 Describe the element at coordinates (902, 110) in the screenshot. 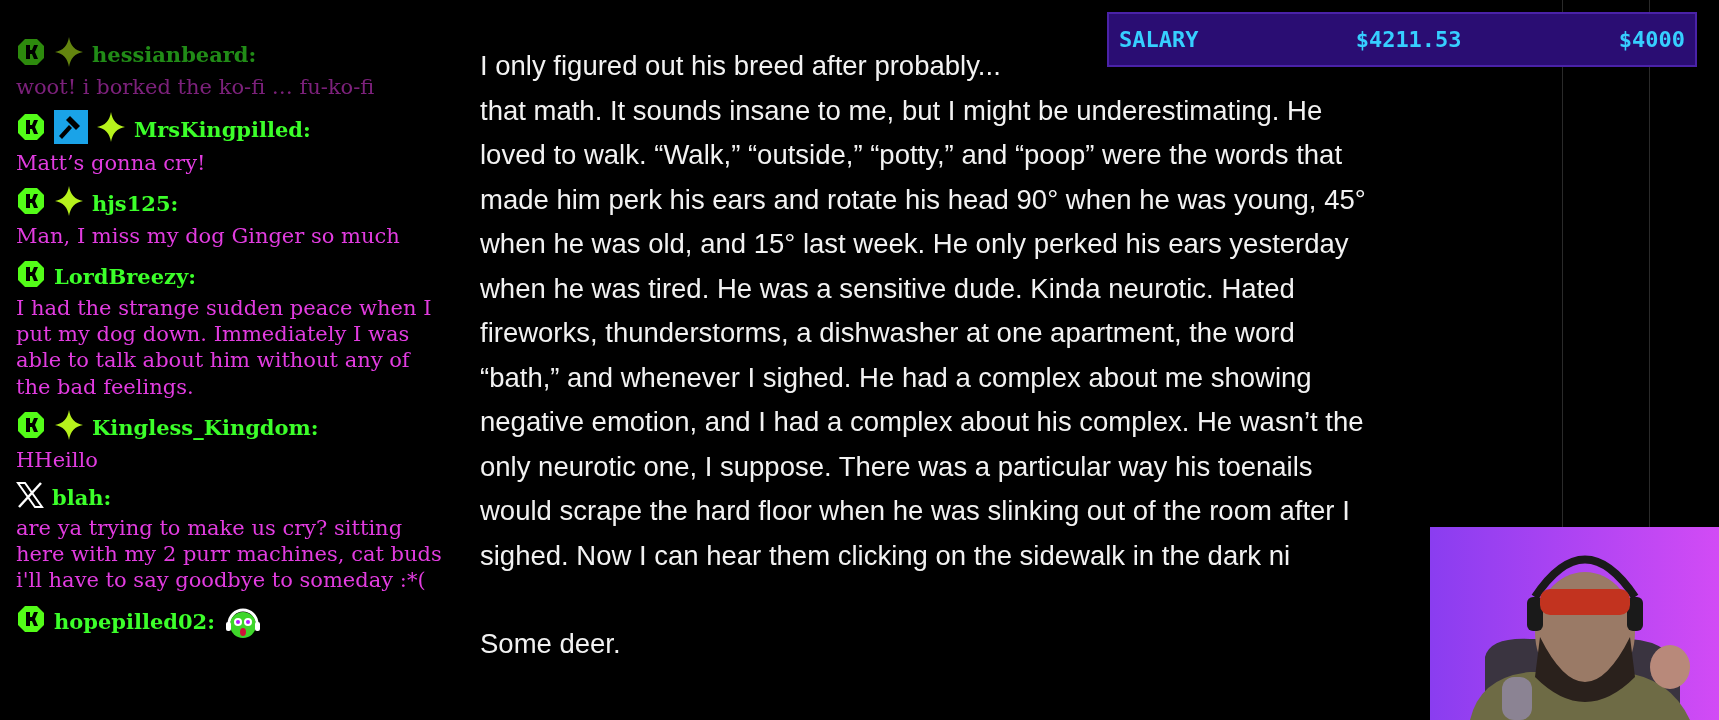

I see `article-text-line: that math. It sounds insane to me, but I might be underestimating. He` at that location.